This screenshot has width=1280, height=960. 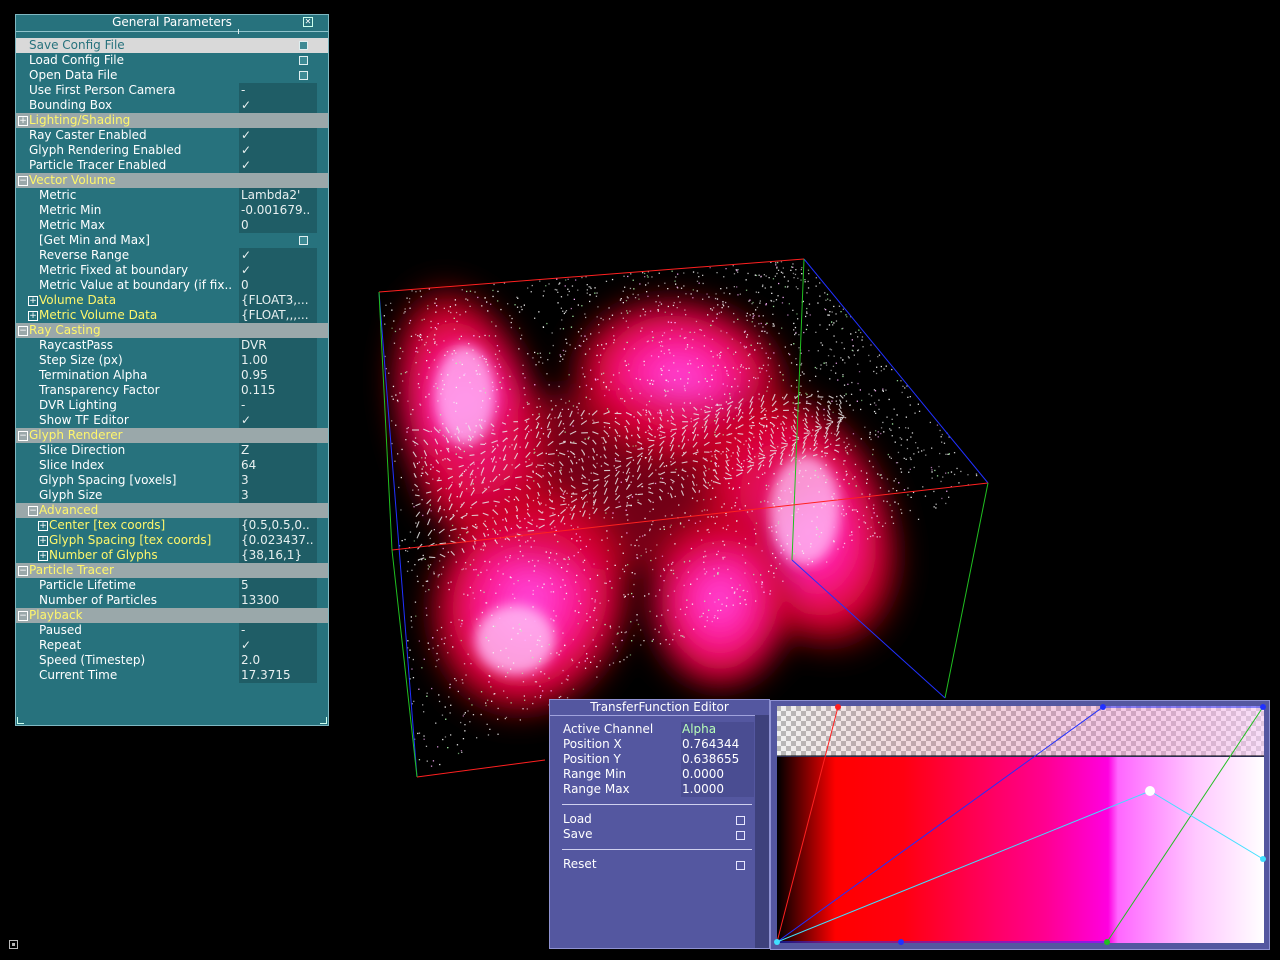 What do you see at coordinates (172, 465) in the screenshot?
I see `slice-index-field: Slice Index 64` at bounding box center [172, 465].